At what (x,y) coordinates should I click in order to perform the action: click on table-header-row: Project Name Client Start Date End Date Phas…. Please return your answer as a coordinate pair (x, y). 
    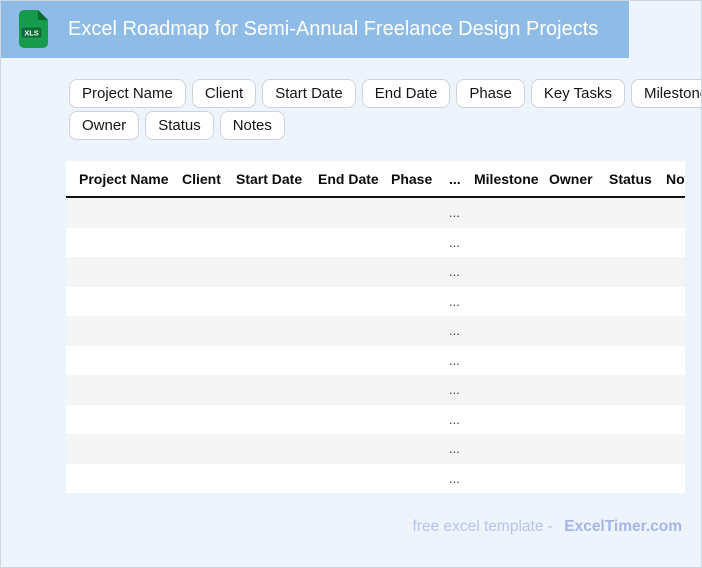
    Looking at the image, I should click on (375, 179).